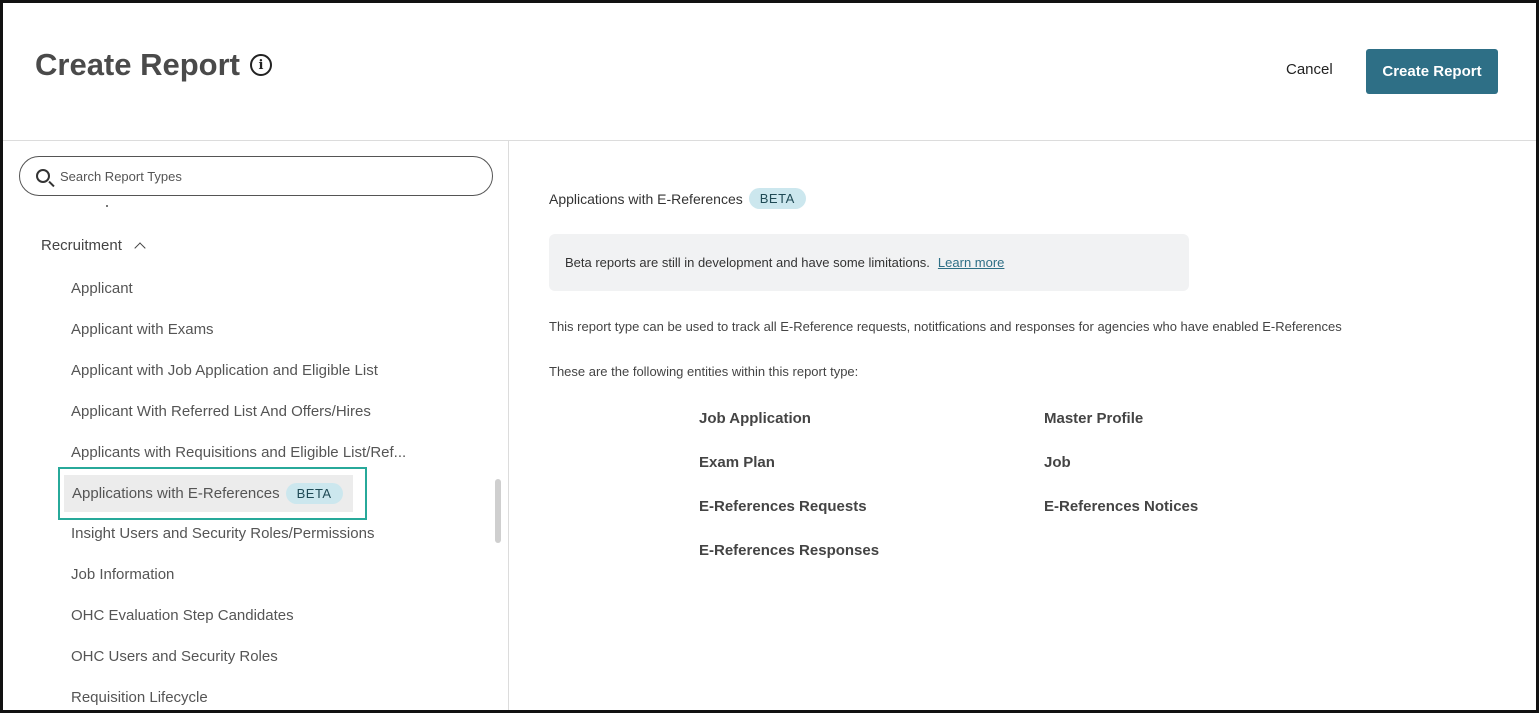  Describe the element at coordinates (260, 176) in the screenshot. I see `search-input` at that location.